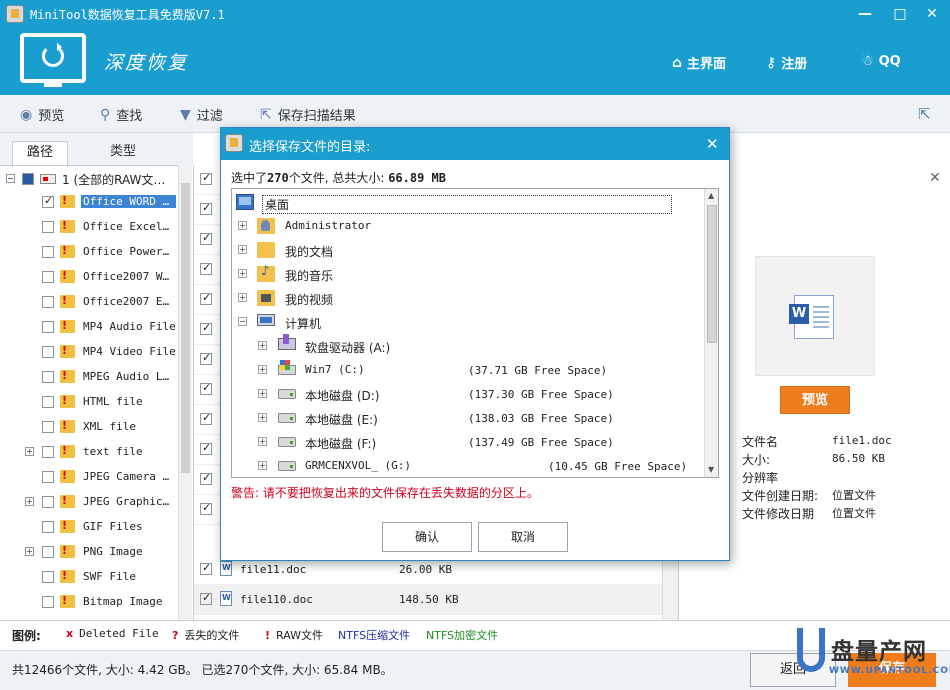 The image size is (950, 690). Describe the element at coordinates (89, 427) in the screenshot. I see `tree-item: XML file` at that location.